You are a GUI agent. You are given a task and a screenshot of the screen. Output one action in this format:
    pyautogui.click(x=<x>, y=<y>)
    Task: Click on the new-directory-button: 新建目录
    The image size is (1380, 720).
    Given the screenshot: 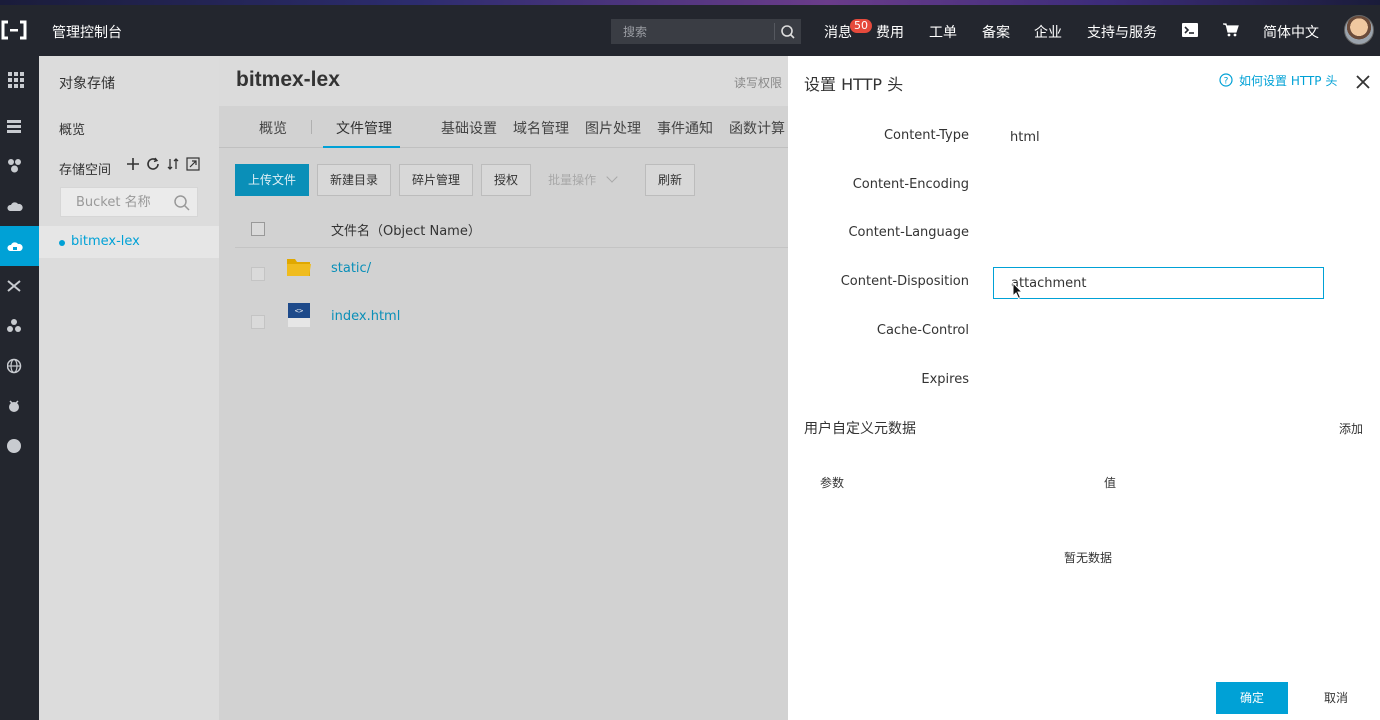 What is the action you would take?
    pyautogui.click(x=354, y=180)
    